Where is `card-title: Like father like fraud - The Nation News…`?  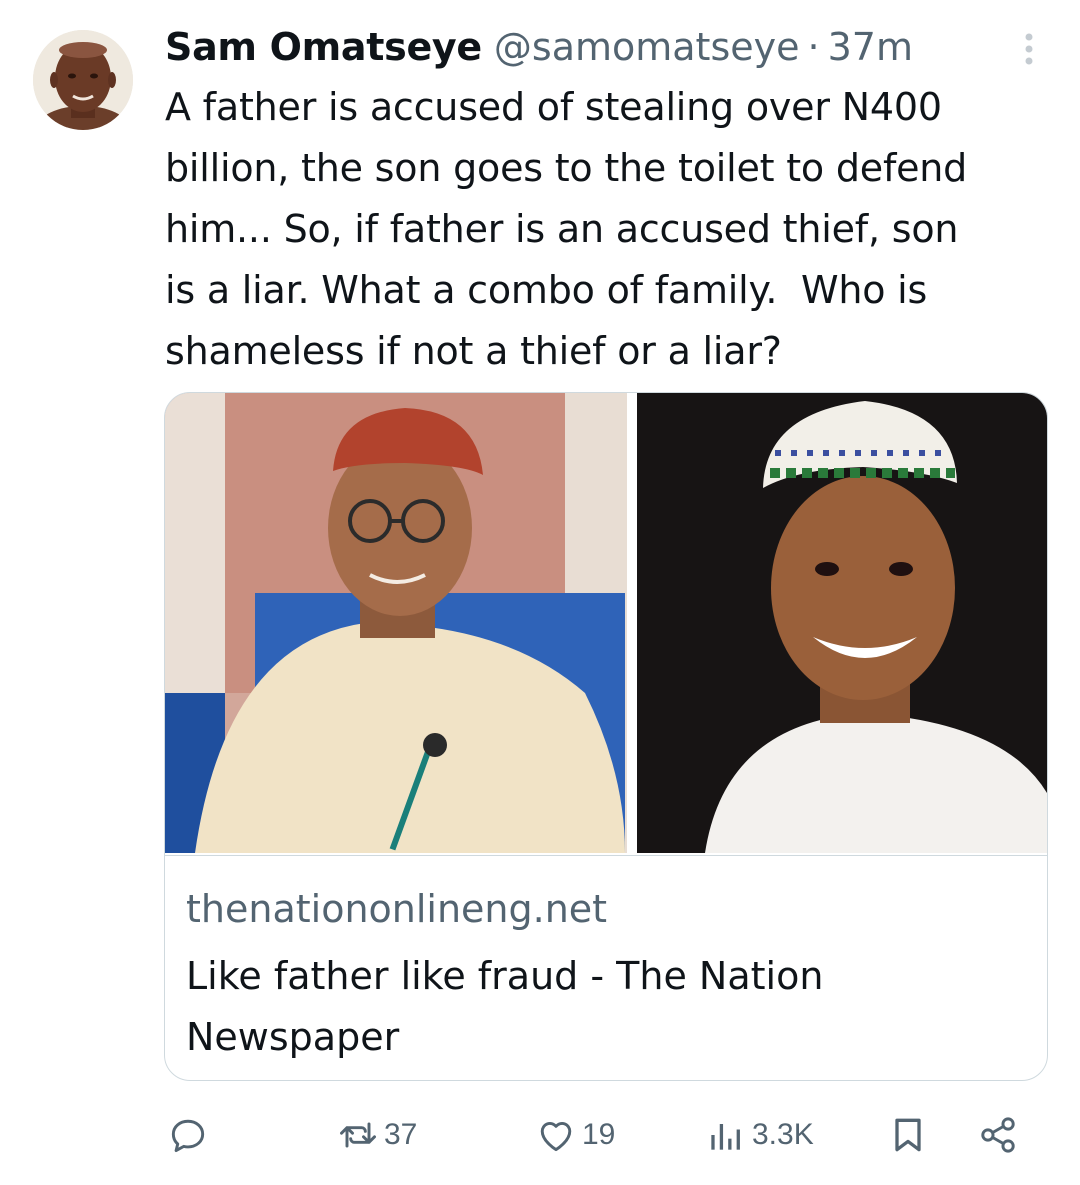 card-title: Like father like fraud - The Nation News… is located at coordinates (505, 1006).